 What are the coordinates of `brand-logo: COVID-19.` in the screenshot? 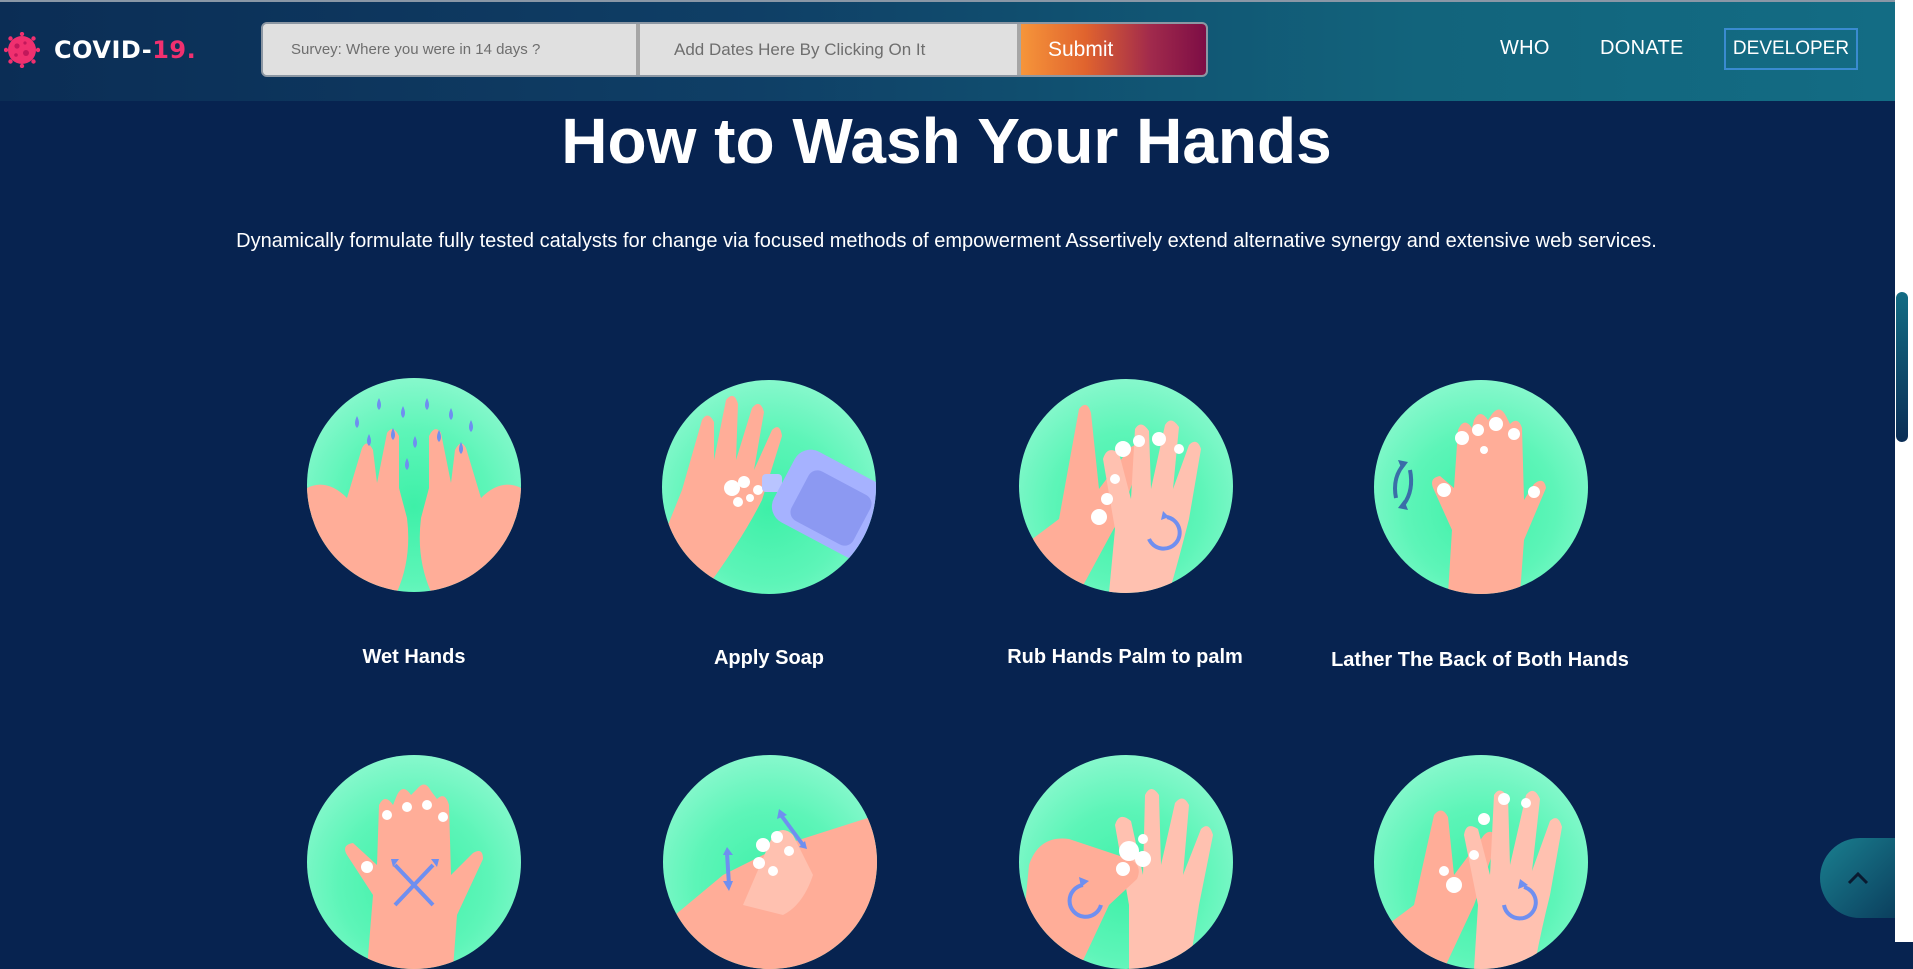 It's located at (100, 50).